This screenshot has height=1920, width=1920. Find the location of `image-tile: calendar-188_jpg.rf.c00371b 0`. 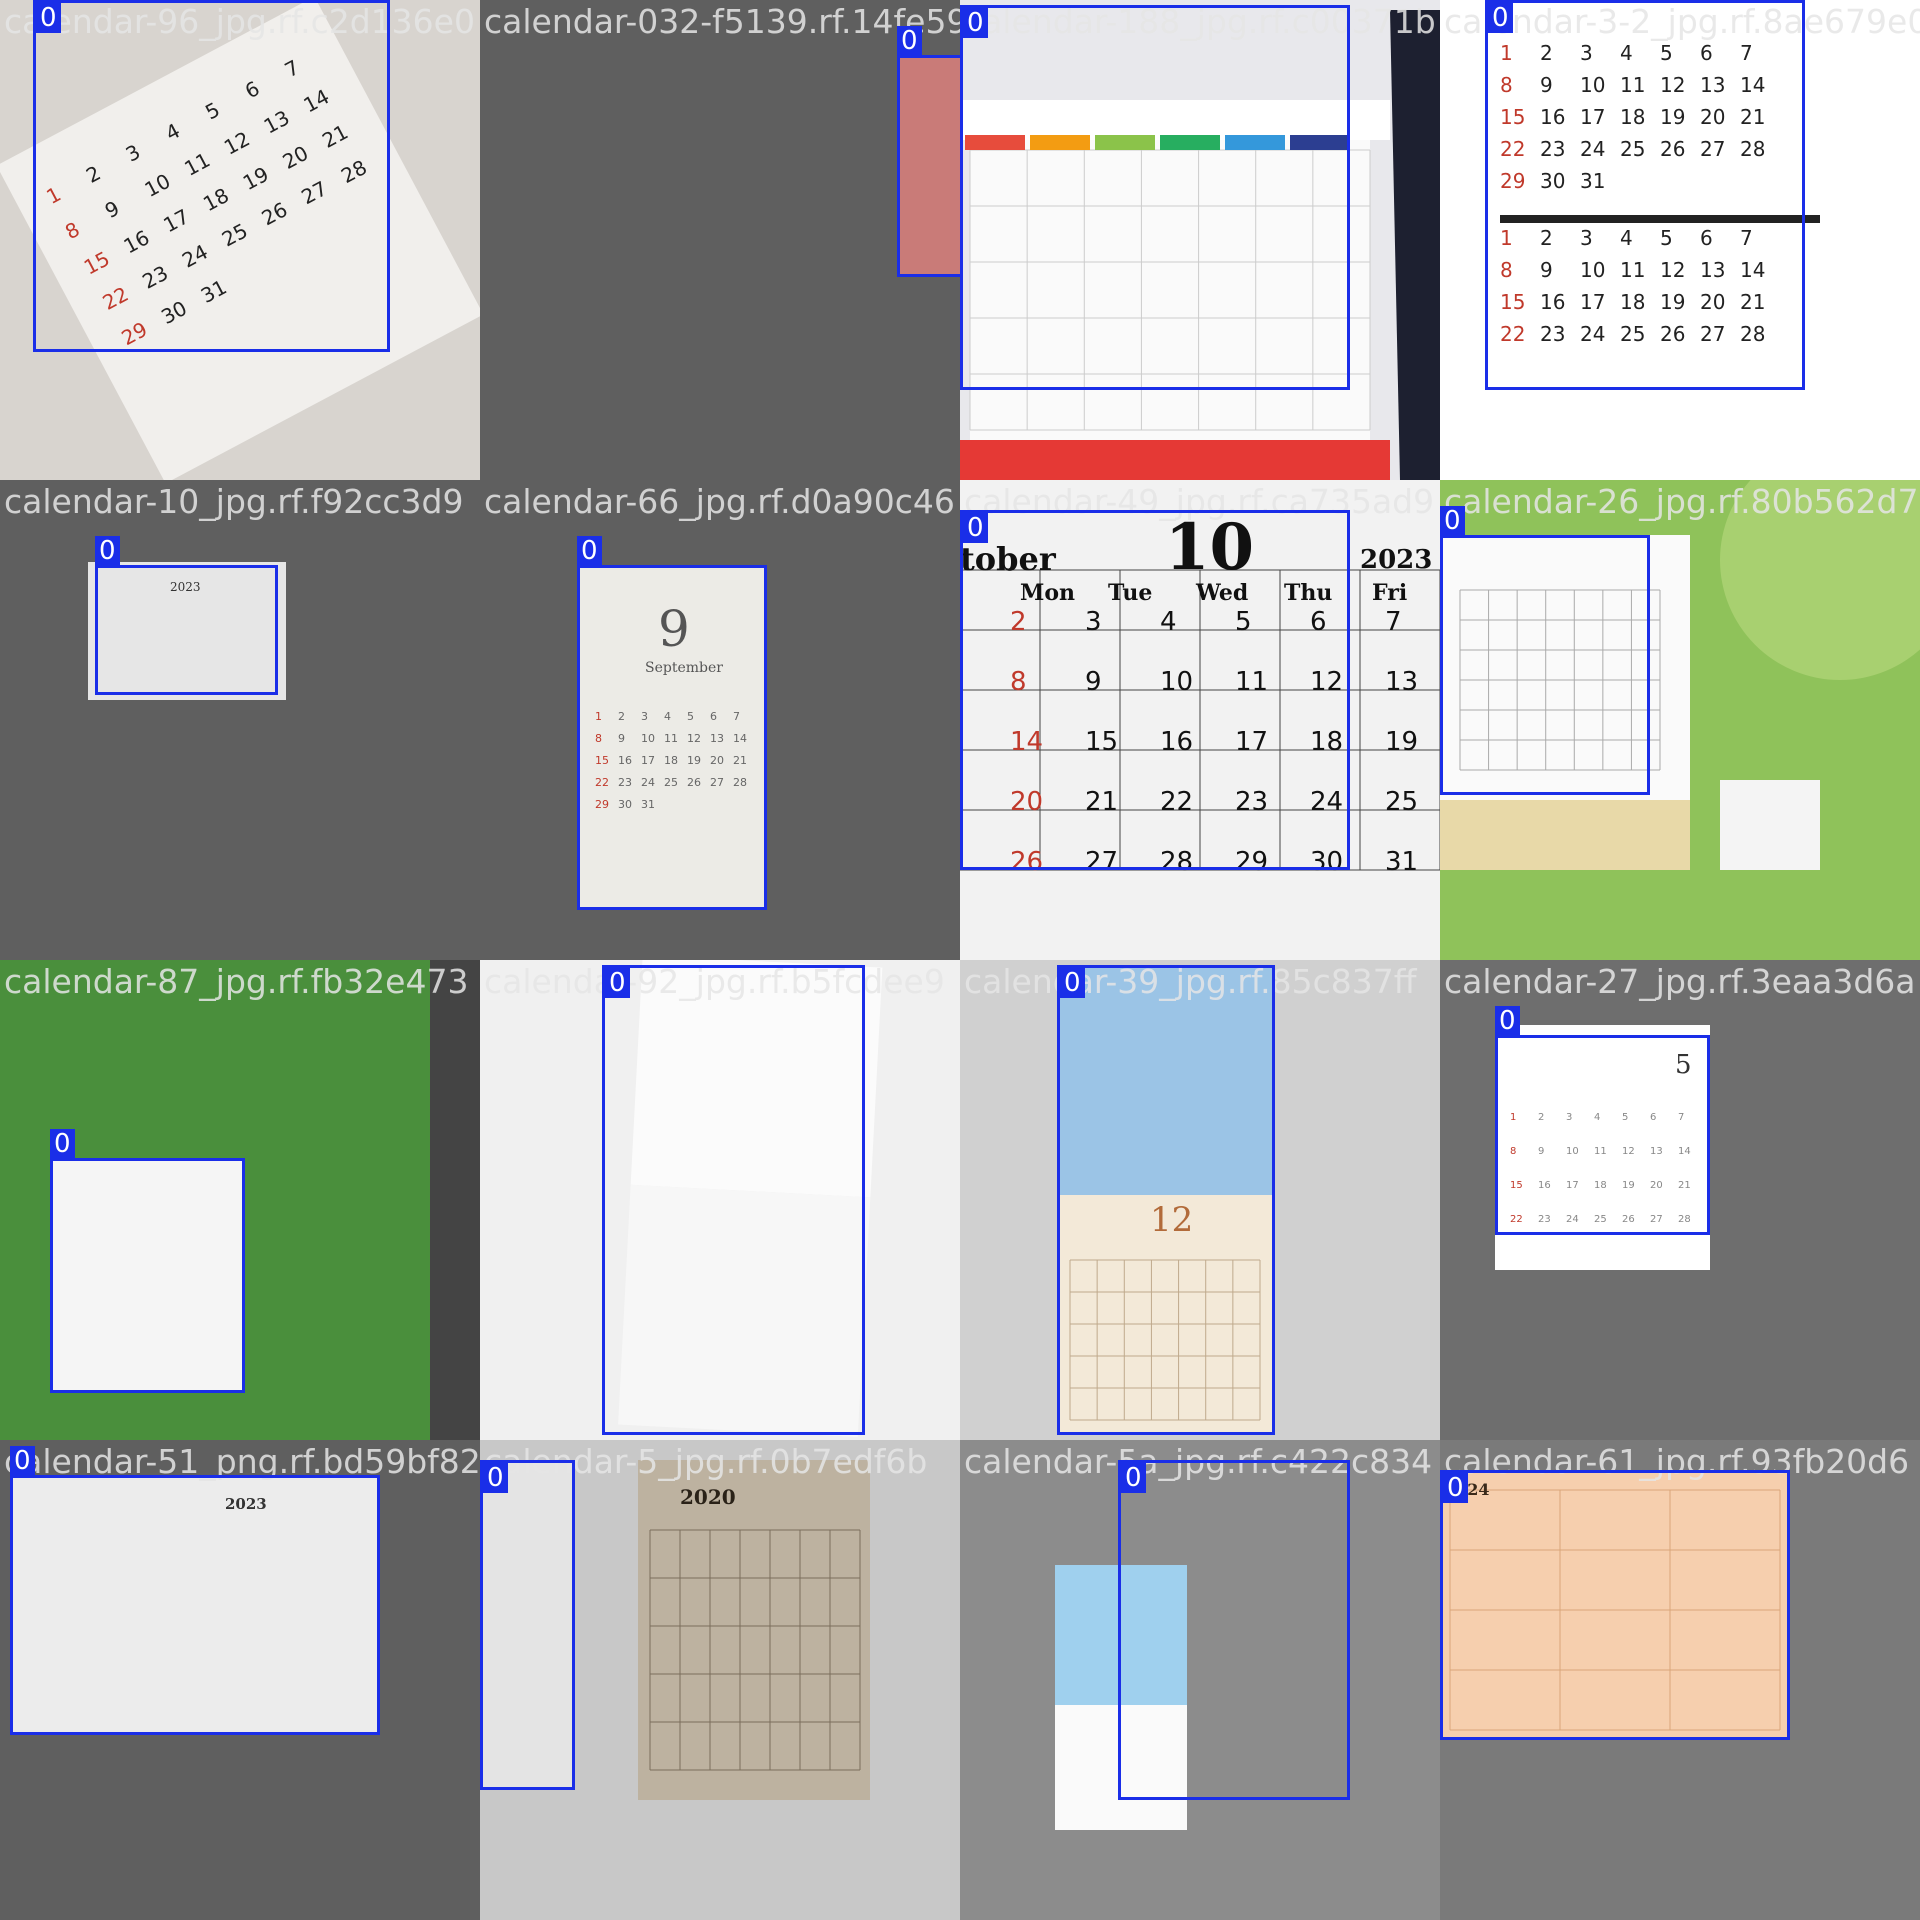

image-tile: calendar-188_jpg.rf.c00371b 0 is located at coordinates (1200, 240).